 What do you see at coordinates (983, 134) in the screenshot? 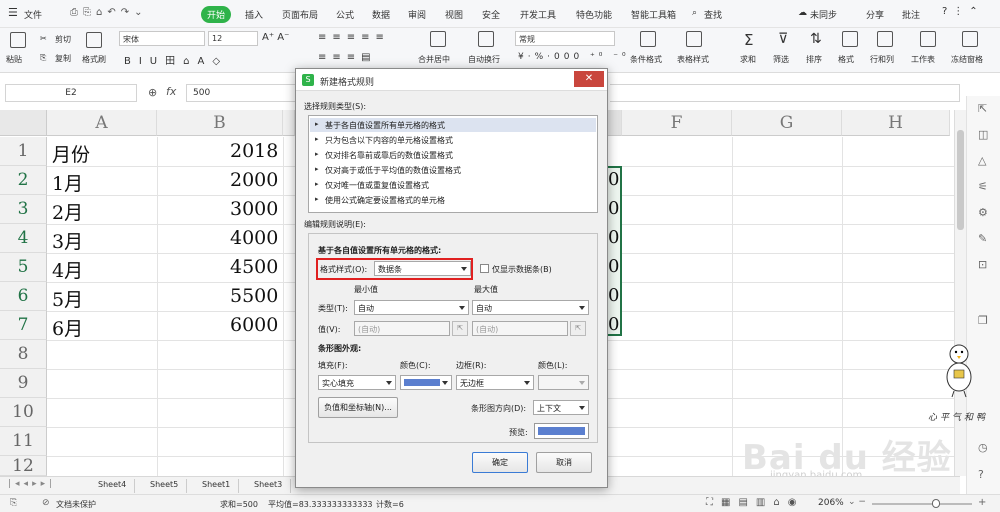
I see `cell-style-icon: ◫` at bounding box center [983, 134].